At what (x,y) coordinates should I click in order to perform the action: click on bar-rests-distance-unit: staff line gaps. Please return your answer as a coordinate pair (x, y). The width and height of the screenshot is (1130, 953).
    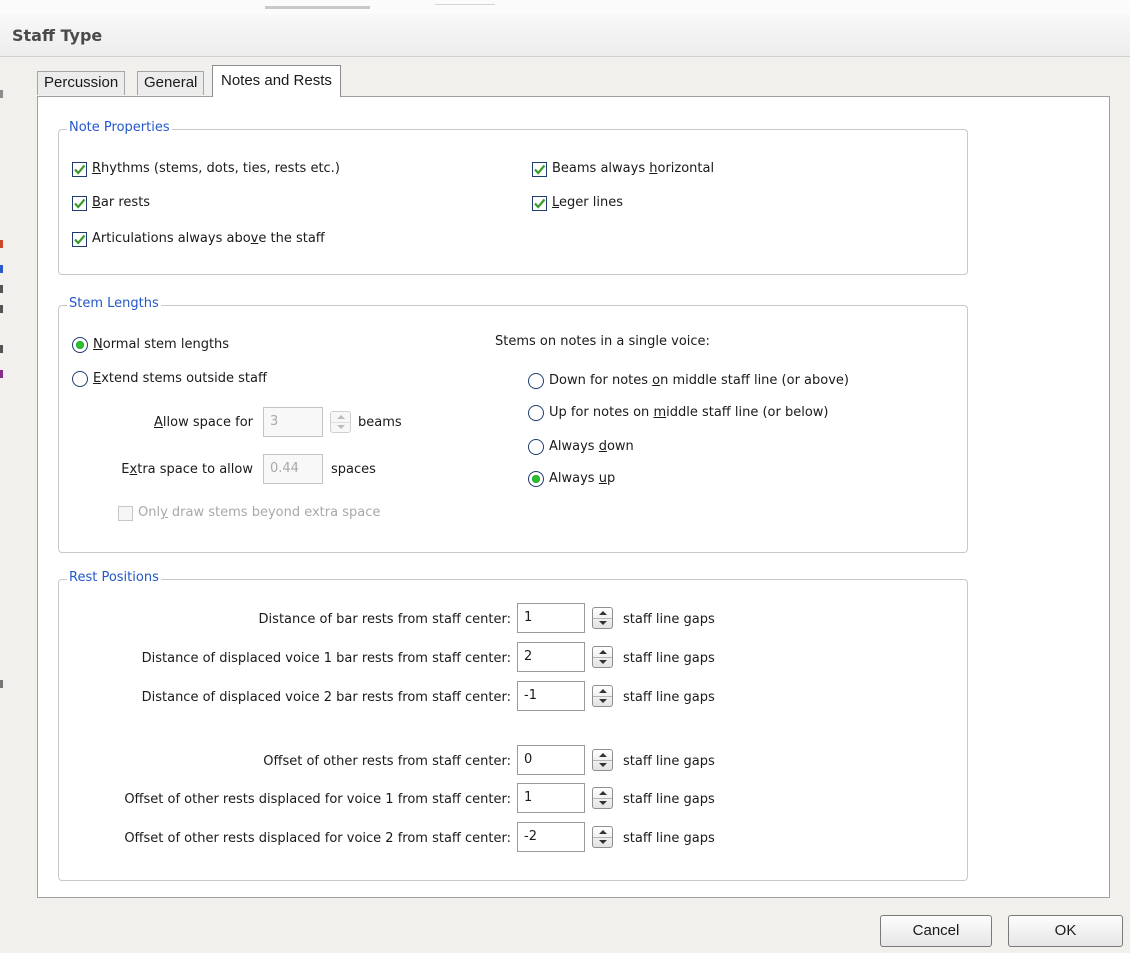
    Looking at the image, I should click on (669, 619).